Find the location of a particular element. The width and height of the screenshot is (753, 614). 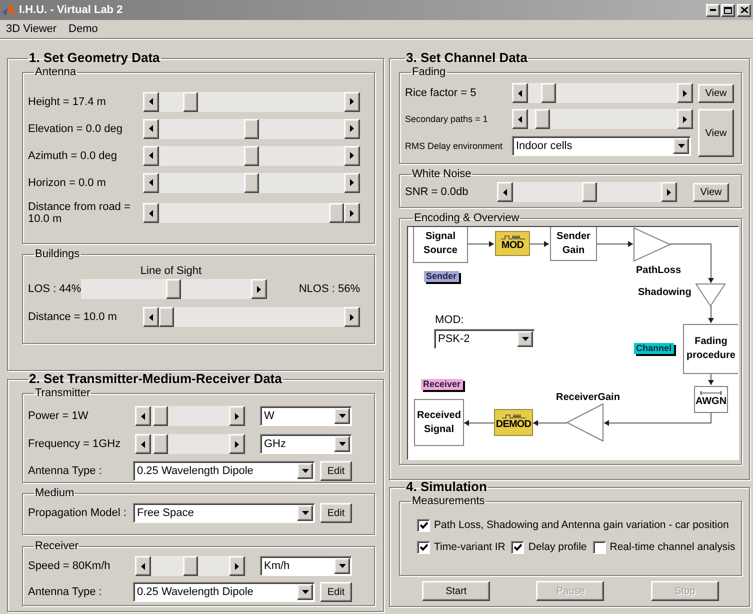

close-button is located at coordinates (744, 10).